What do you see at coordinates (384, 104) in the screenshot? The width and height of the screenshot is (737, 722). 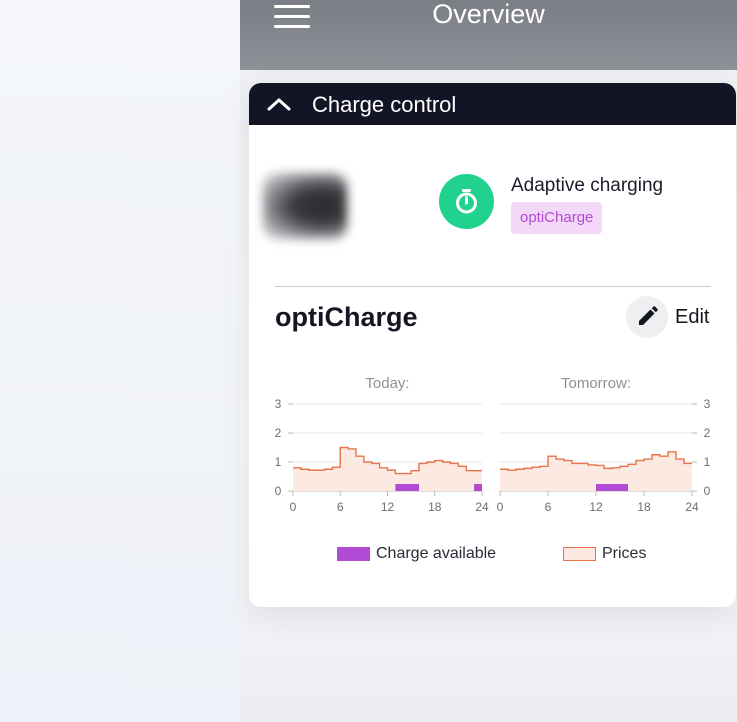 I see `card-title: Charge control` at bounding box center [384, 104].